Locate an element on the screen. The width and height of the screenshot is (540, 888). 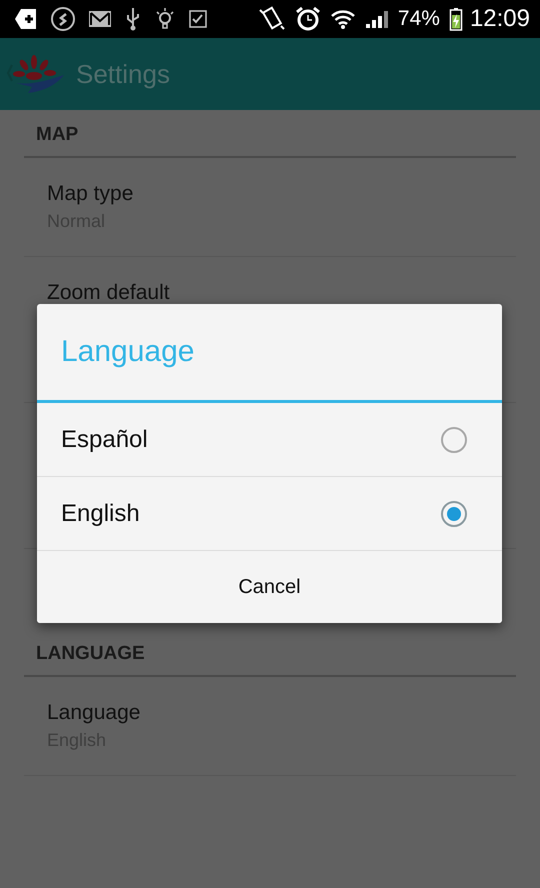
plus-tag-icon is located at coordinates (26, 19).